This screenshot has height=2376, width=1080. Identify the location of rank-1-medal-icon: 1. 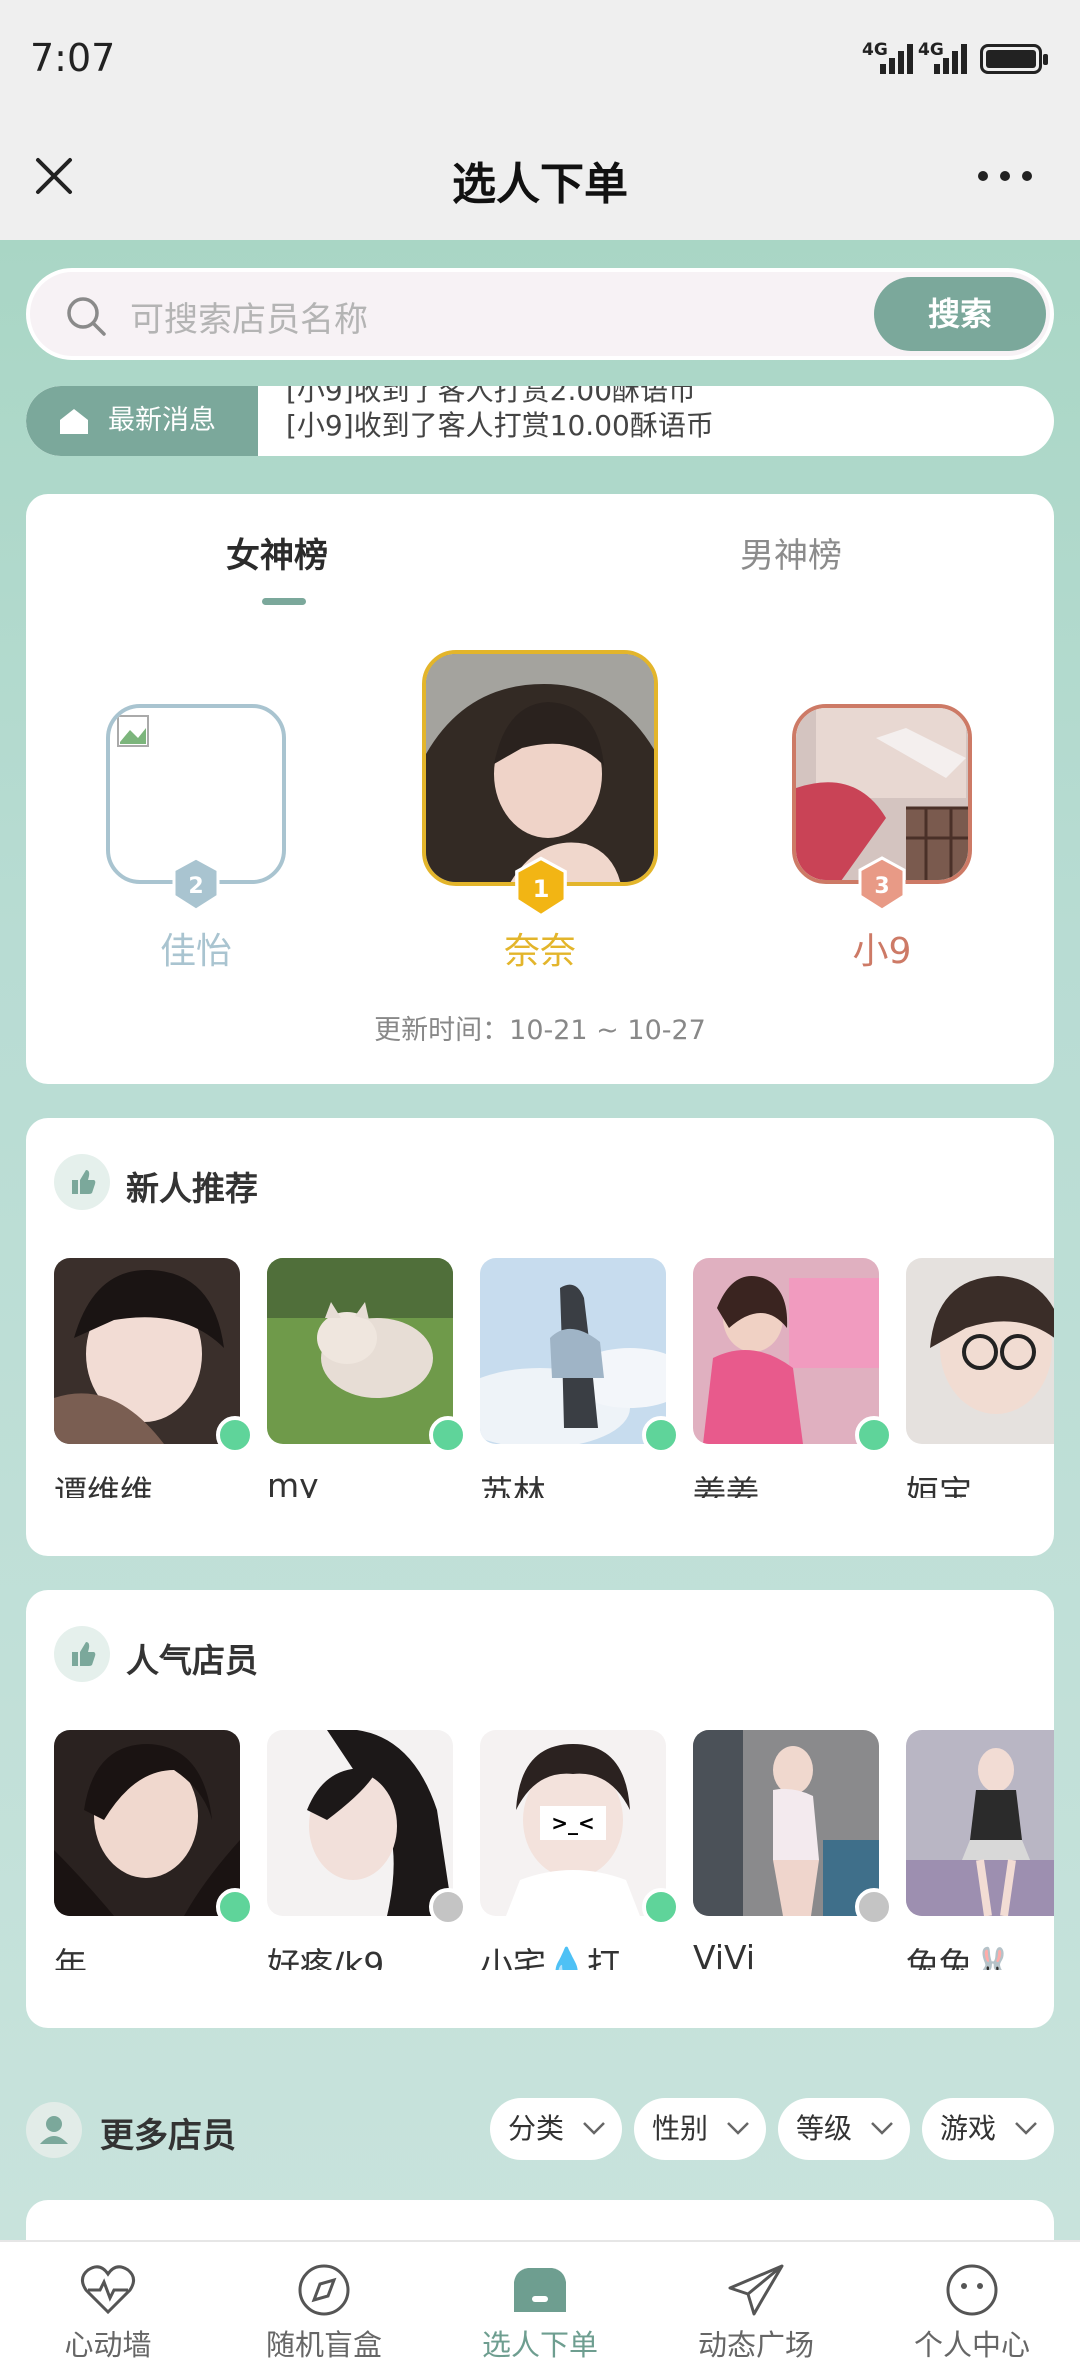
(541, 887).